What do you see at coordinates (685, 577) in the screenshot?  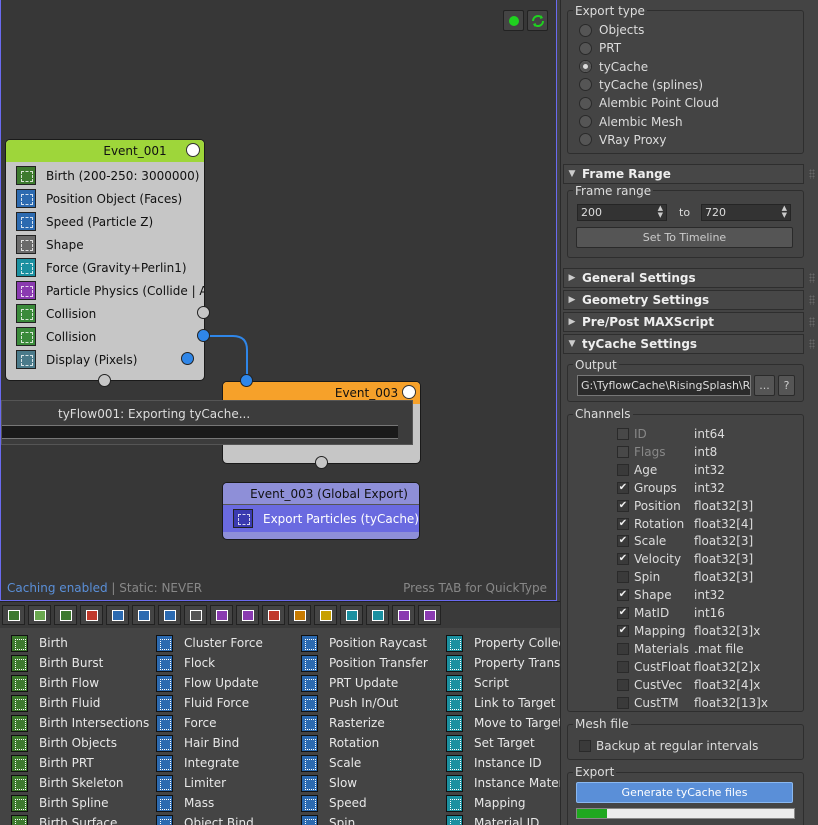 I see `channel-row: Spin float32[3]` at bounding box center [685, 577].